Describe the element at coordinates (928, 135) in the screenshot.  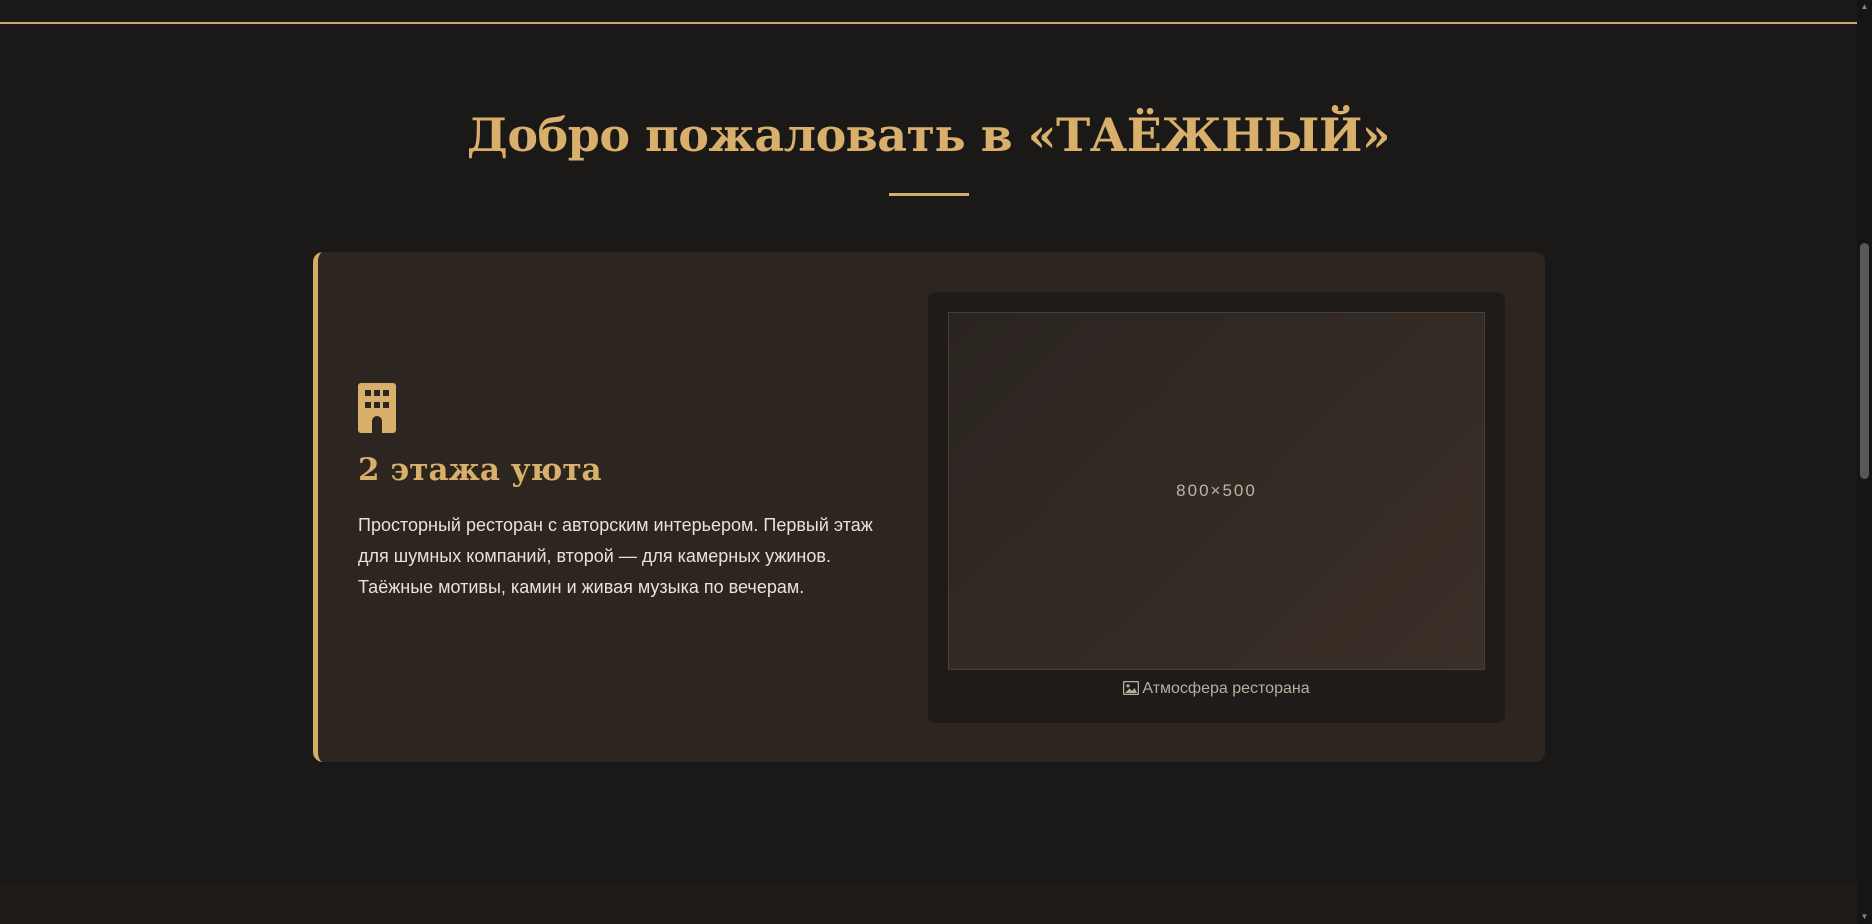
I see `section-title: Добро пожаловать в «ТАЁЖНЫЙ»` at that location.